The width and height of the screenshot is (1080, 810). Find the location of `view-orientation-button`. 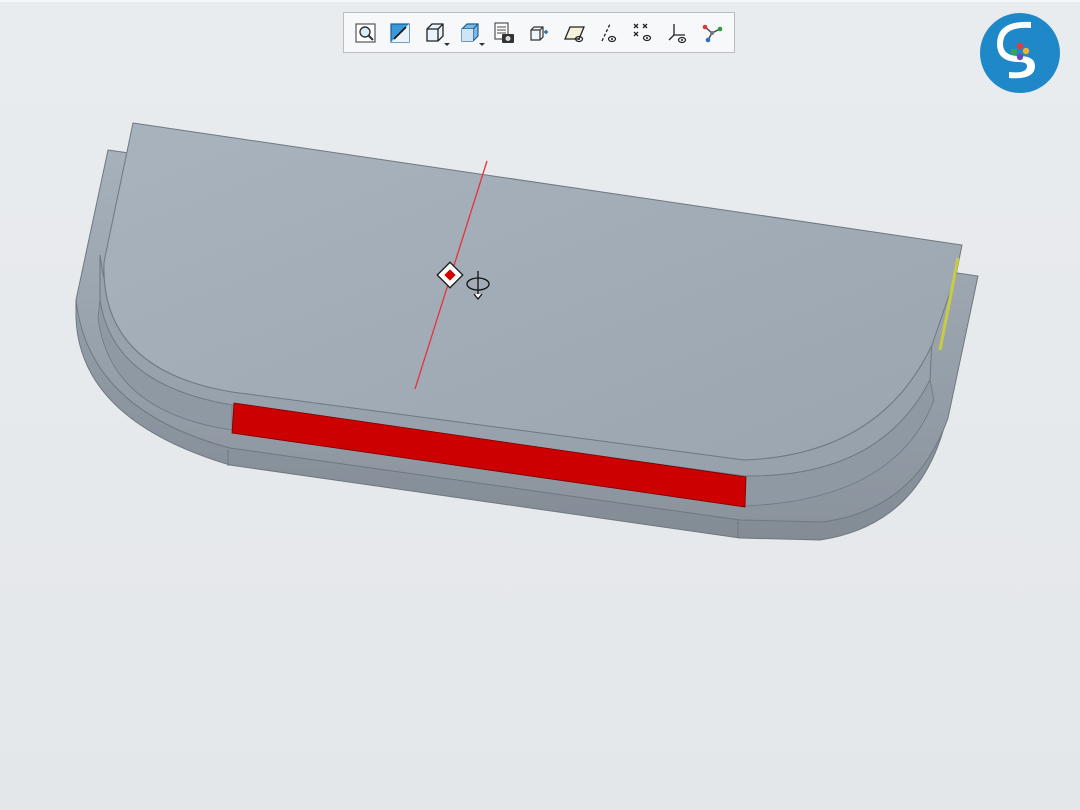

view-orientation-button is located at coordinates (435, 33).